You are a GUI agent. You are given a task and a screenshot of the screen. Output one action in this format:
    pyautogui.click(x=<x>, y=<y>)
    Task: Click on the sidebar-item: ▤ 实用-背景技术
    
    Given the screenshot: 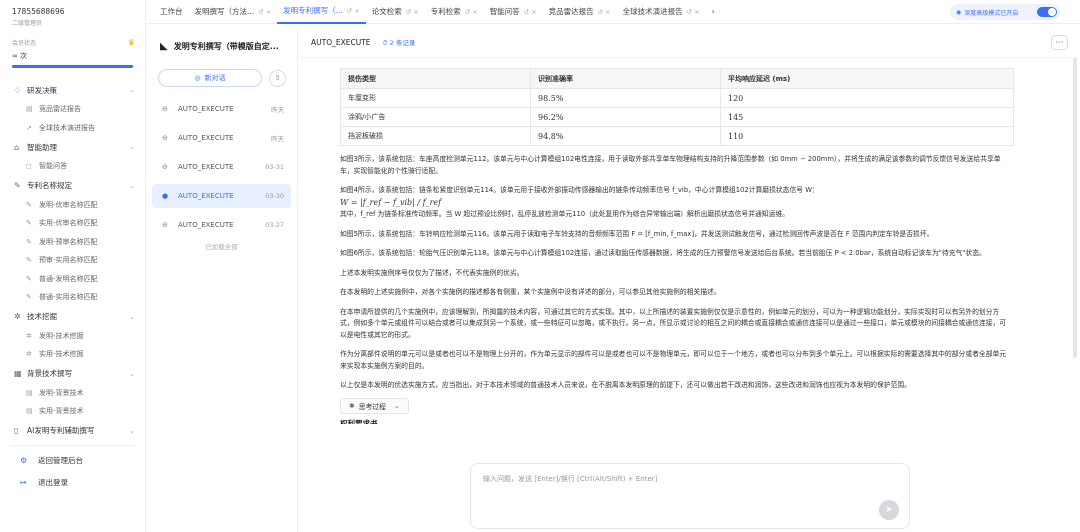 What is the action you would take?
    pyautogui.click(x=72, y=411)
    